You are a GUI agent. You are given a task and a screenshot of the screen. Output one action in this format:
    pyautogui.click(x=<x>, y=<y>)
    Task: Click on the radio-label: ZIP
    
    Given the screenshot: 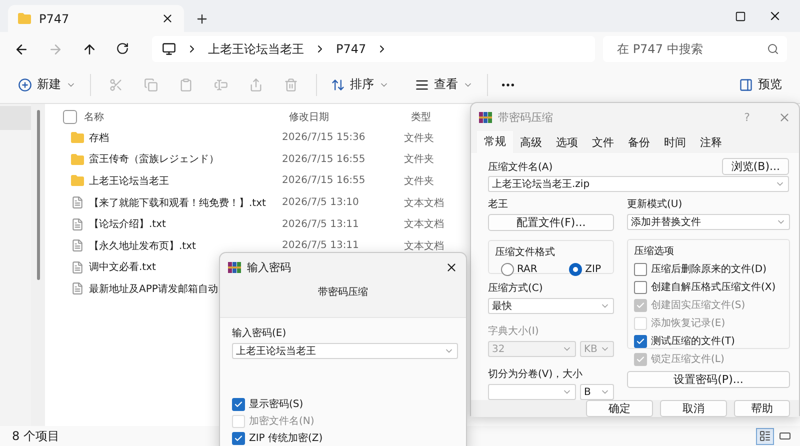 What is the action you would take?
    pyautogui.click(x=593, y=269)
    